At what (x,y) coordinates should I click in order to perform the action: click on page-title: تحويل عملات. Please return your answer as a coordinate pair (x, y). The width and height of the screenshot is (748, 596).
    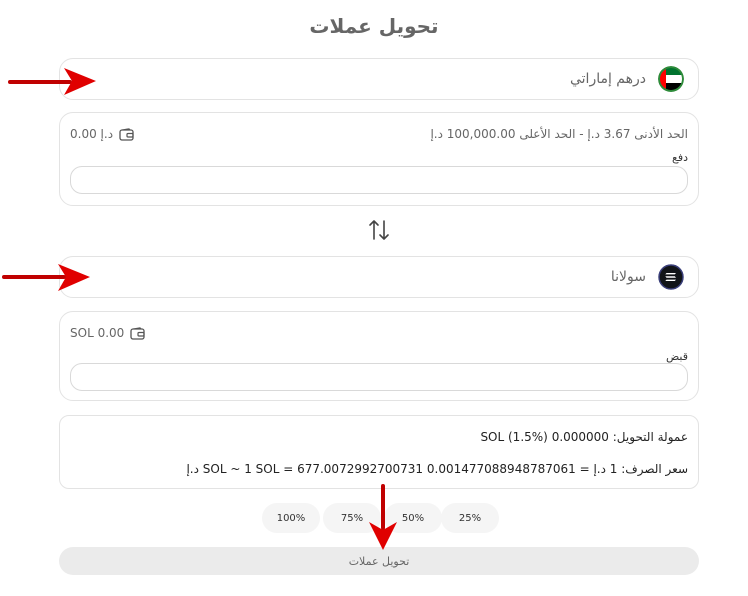
    Looking at the image, I should click on (374, 26).